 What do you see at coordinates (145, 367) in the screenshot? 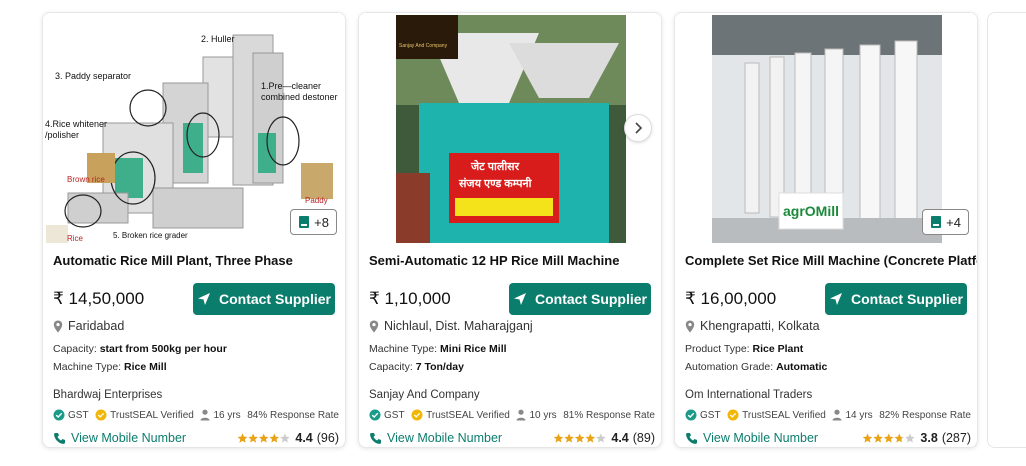
I see `spec-value: Rice Mill` at bounding box center [145, 367].